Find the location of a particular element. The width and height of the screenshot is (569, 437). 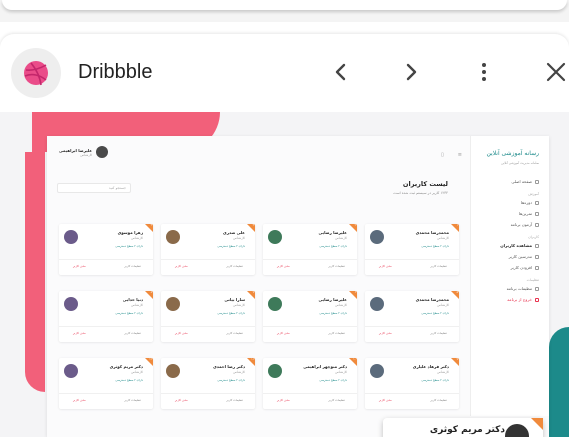

card-number: ۳ is located at coordinates (253, 225).